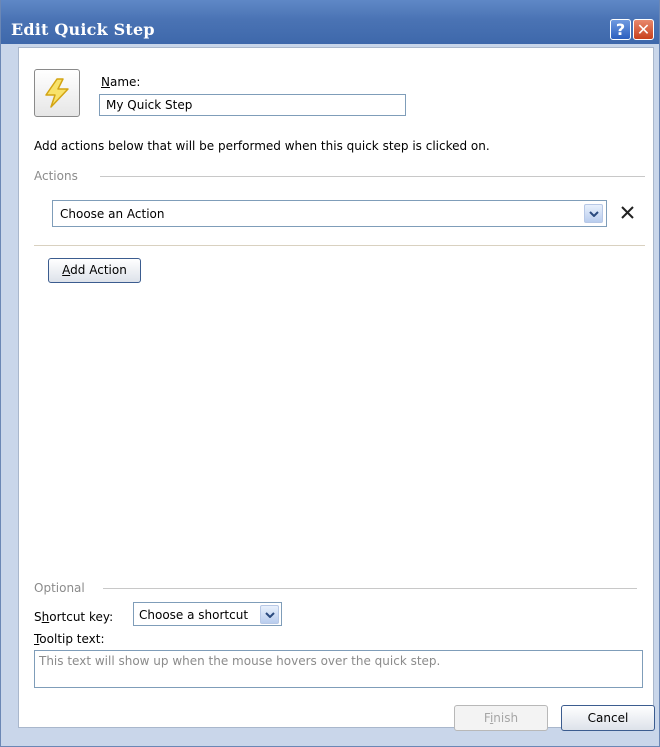 This screenshot has height=747, width=660. I want to click on lightning-bolt-icon, so click(57, 93).